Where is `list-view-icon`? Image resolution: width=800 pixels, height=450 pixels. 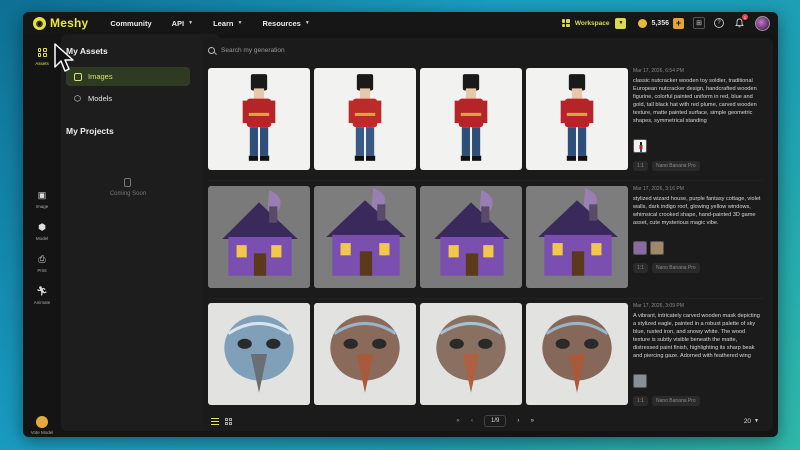 list-view-icon is located at coordinates (215, 421).